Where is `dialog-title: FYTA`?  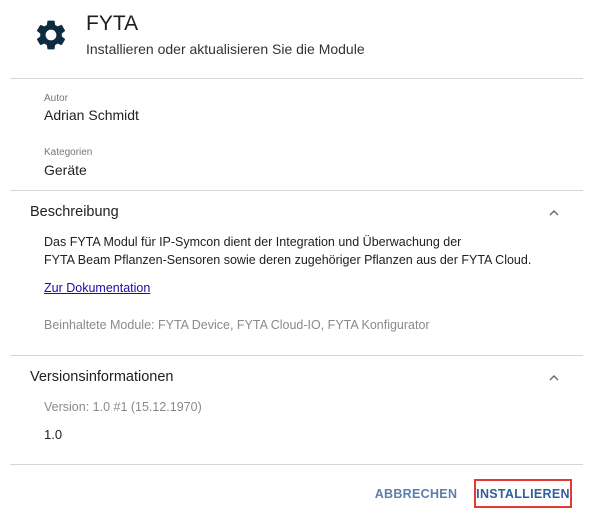 dialog-title: FYTA is located at coordinates (112, 23).